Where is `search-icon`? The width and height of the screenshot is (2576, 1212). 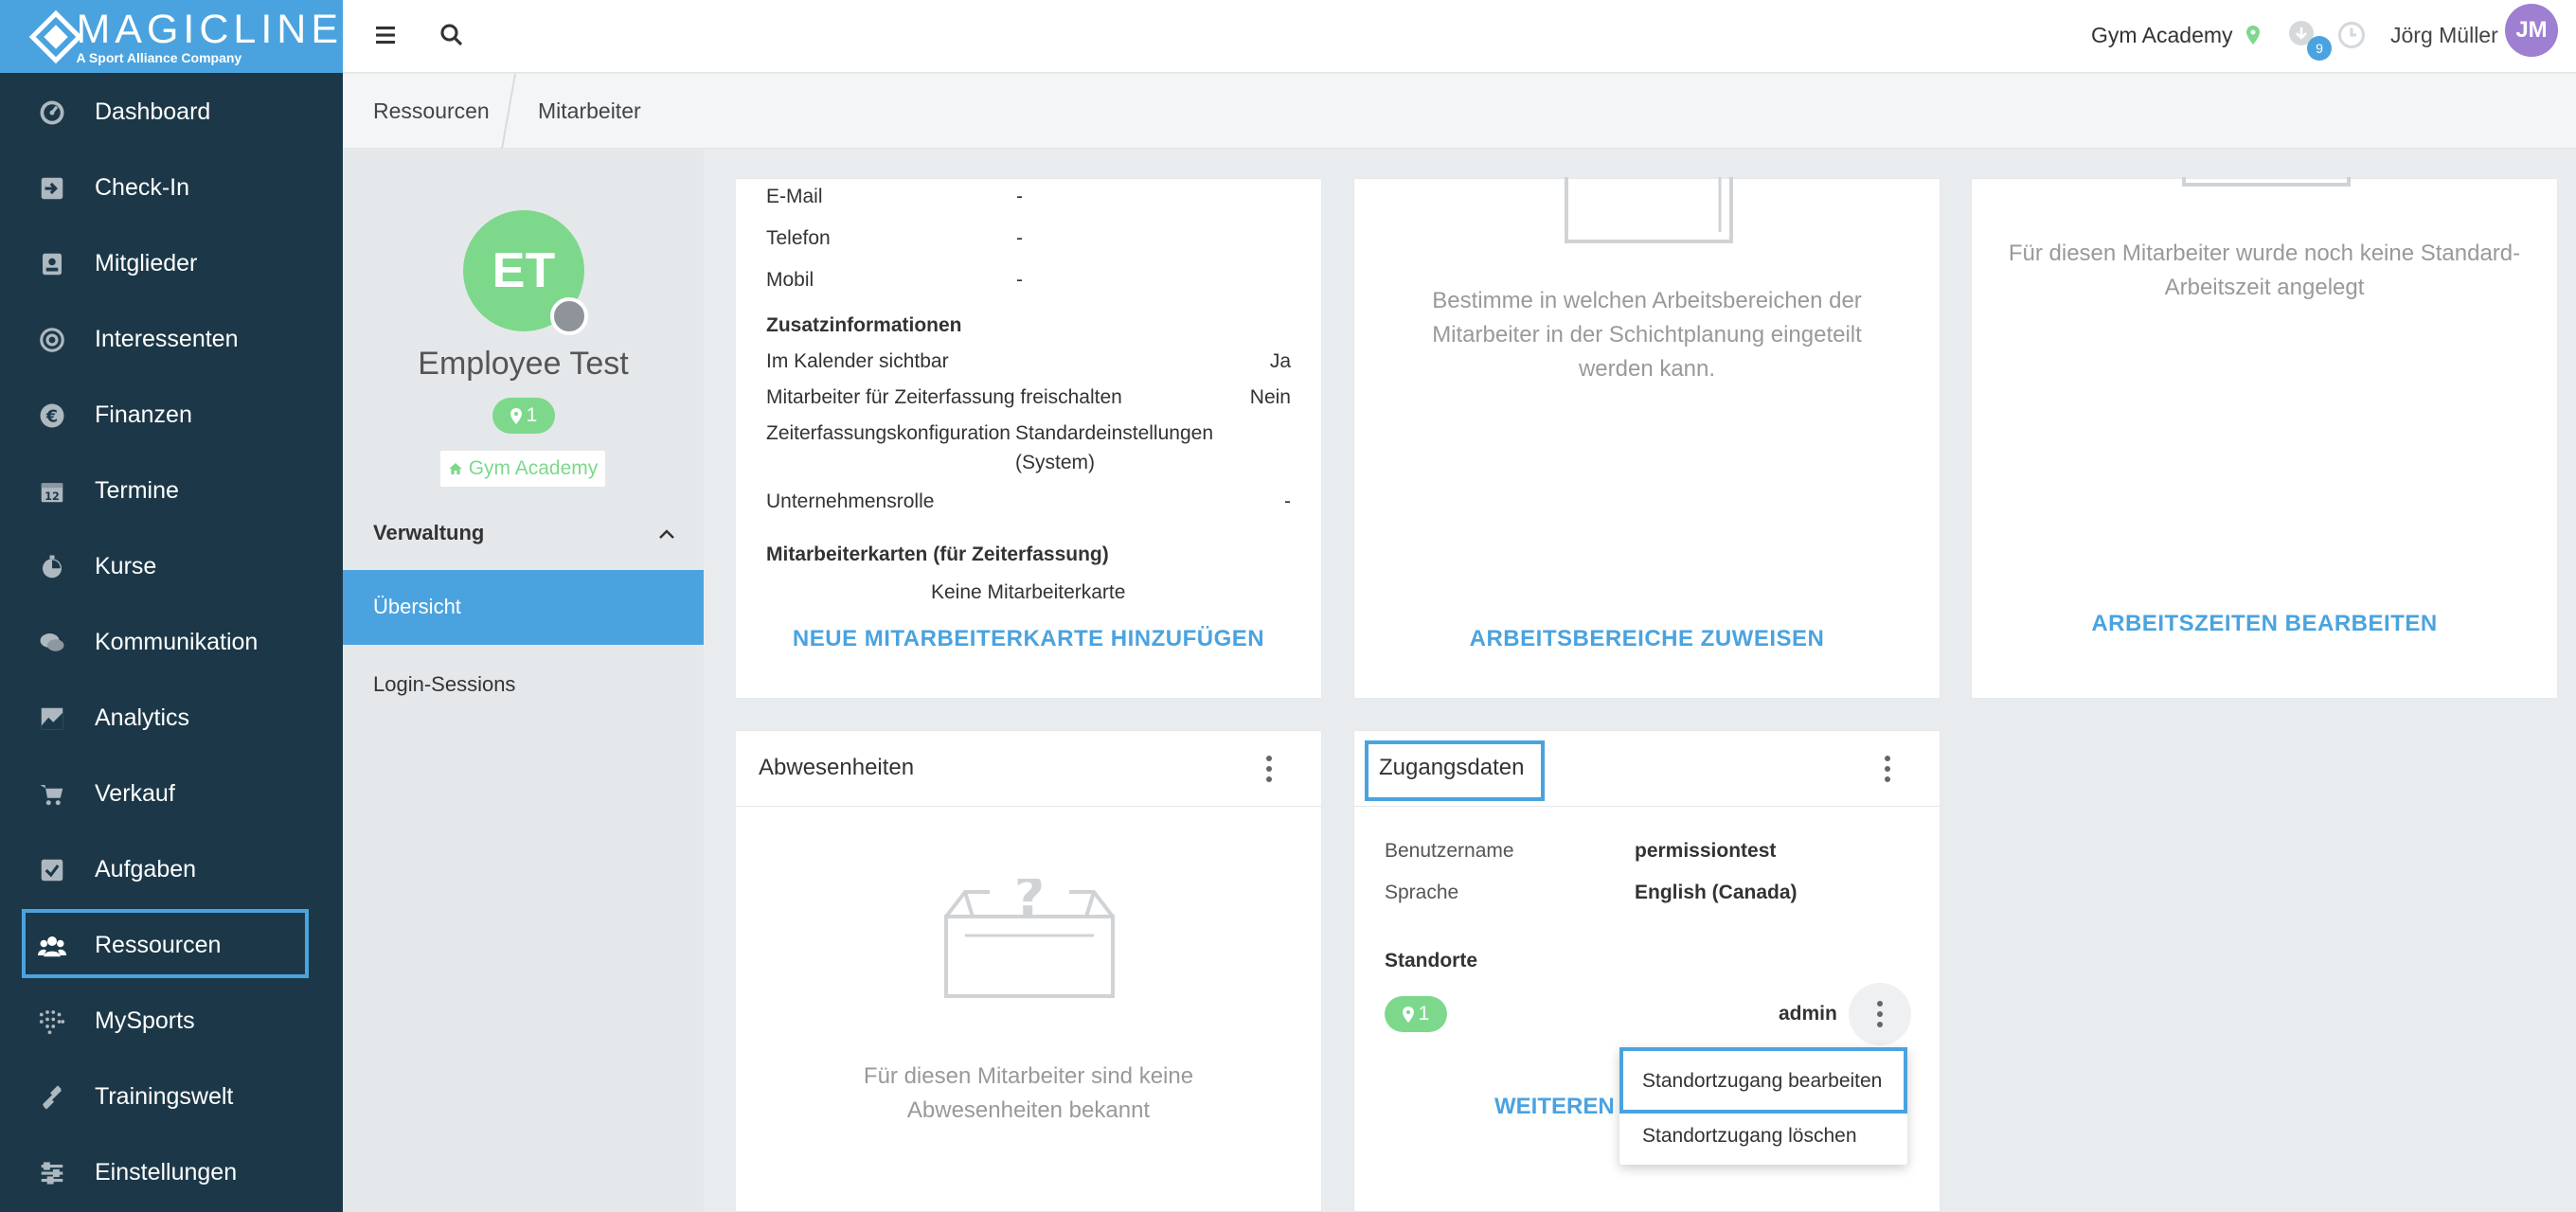
search-icon is located at coordinates (453, 36).